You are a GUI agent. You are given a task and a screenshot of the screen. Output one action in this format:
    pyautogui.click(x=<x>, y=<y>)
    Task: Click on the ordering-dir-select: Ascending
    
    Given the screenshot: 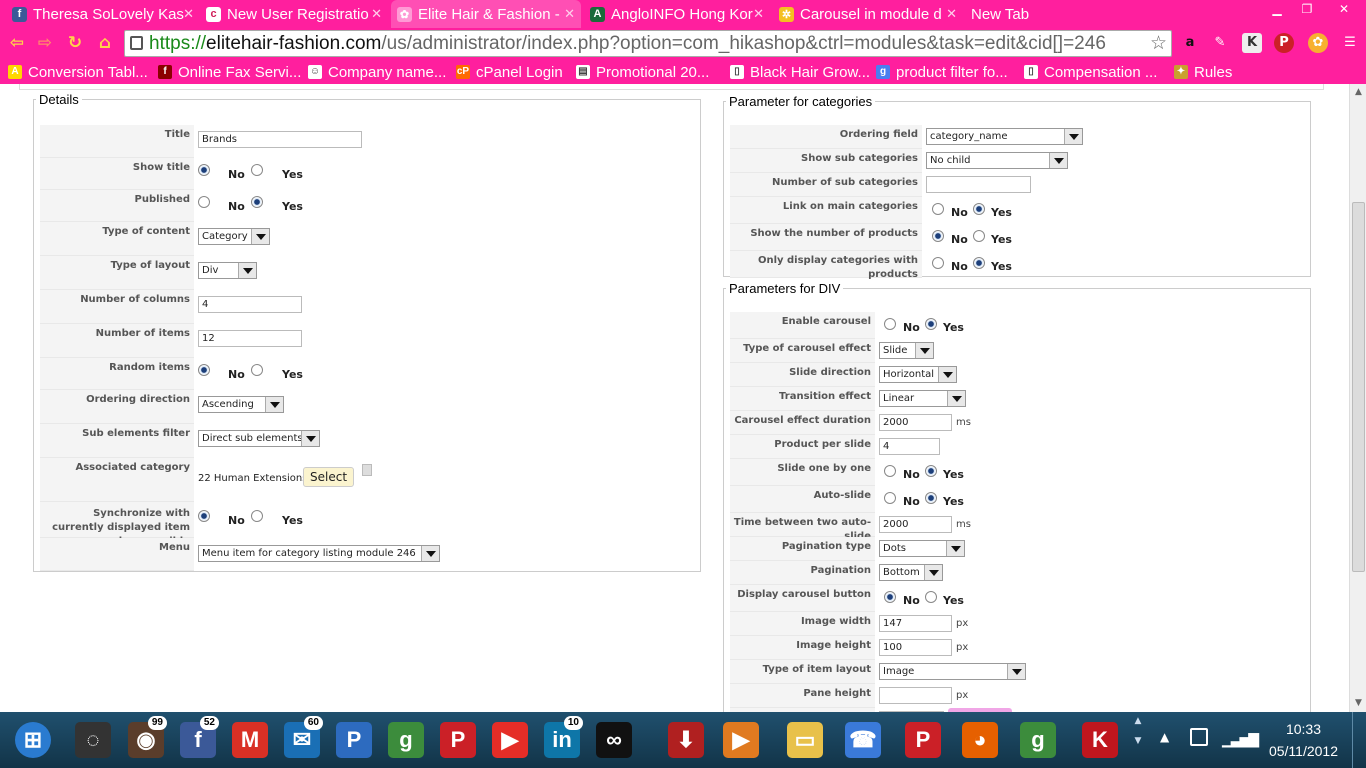 What is the action you would take?
    pyautogui.click(x=241, y=404)
    